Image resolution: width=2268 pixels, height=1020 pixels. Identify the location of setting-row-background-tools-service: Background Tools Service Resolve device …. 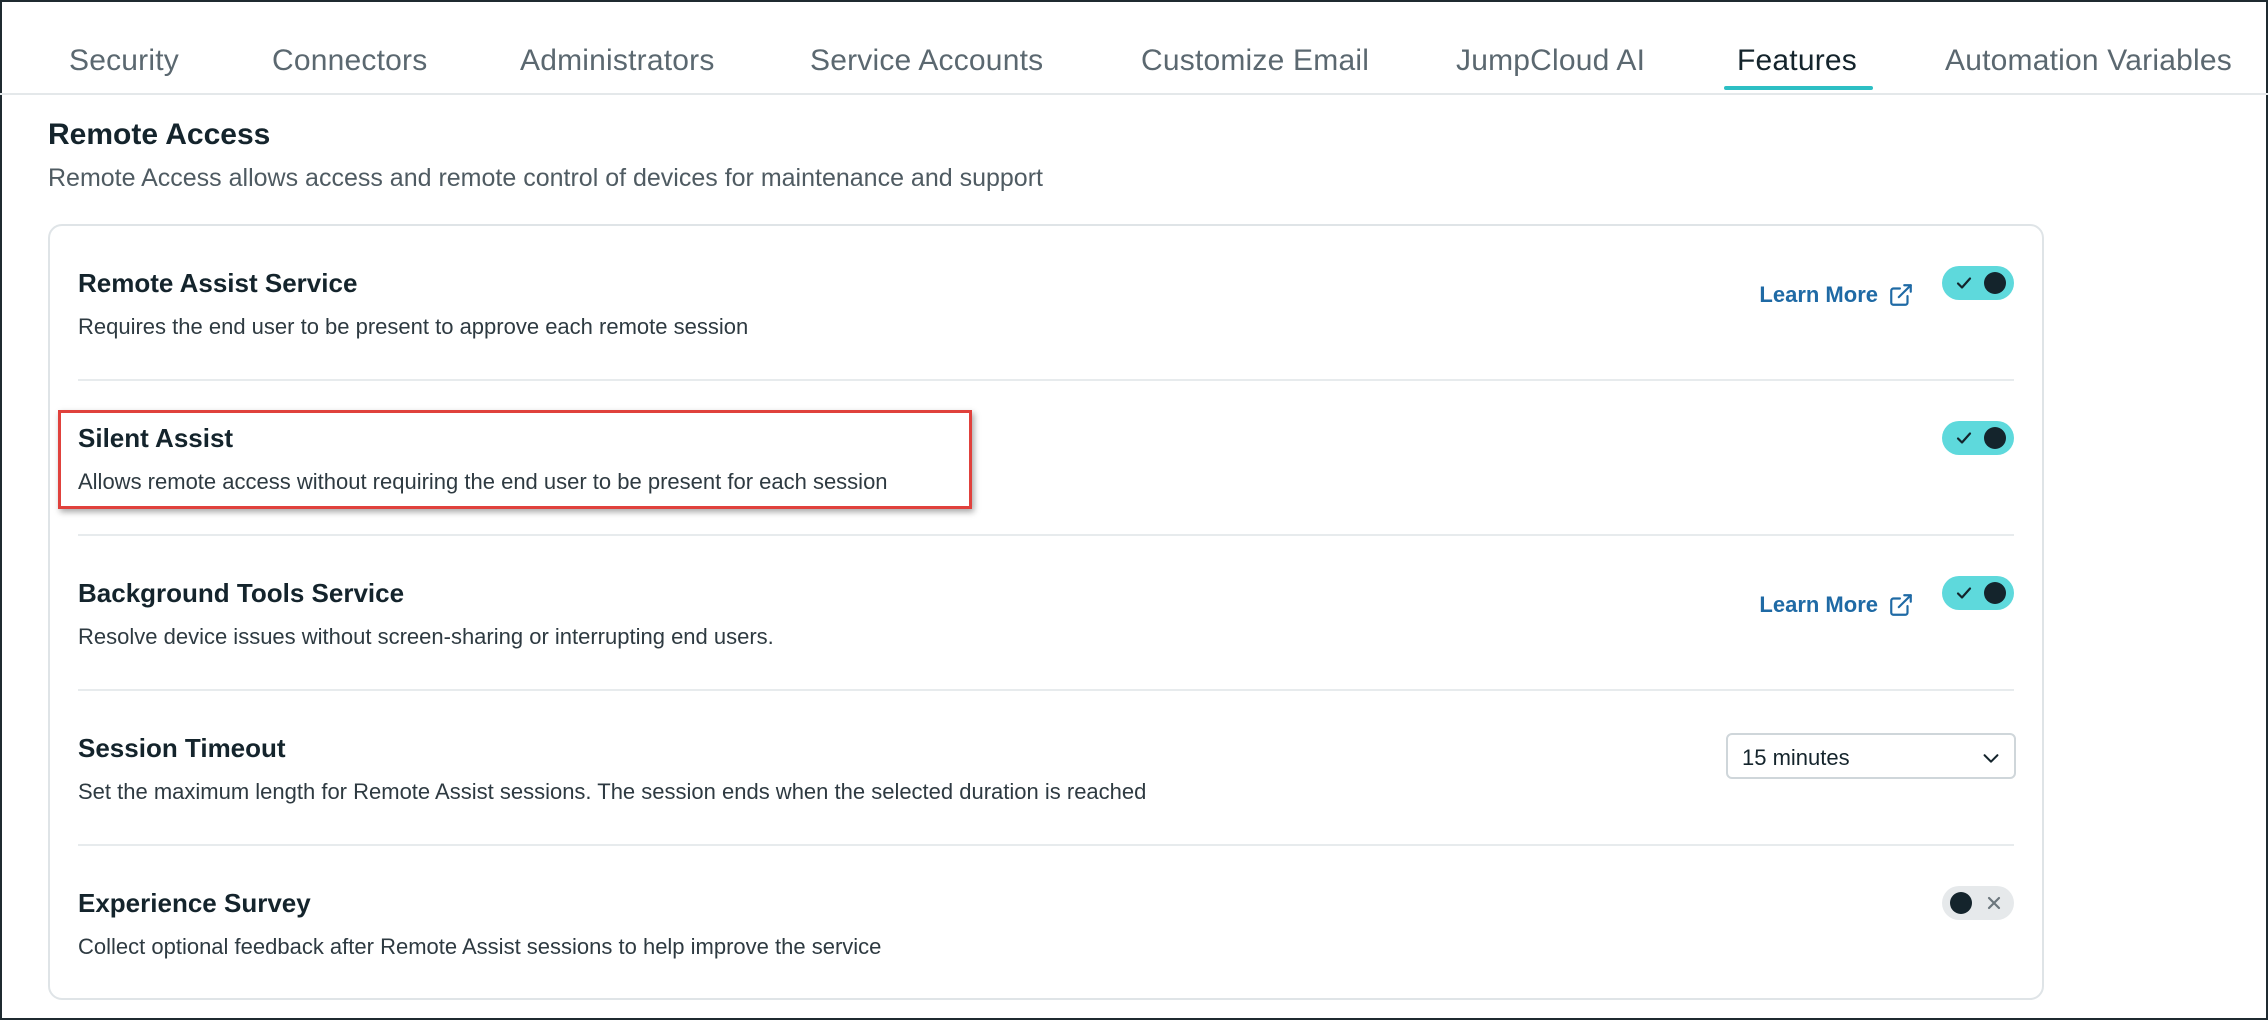
(1046, 613).